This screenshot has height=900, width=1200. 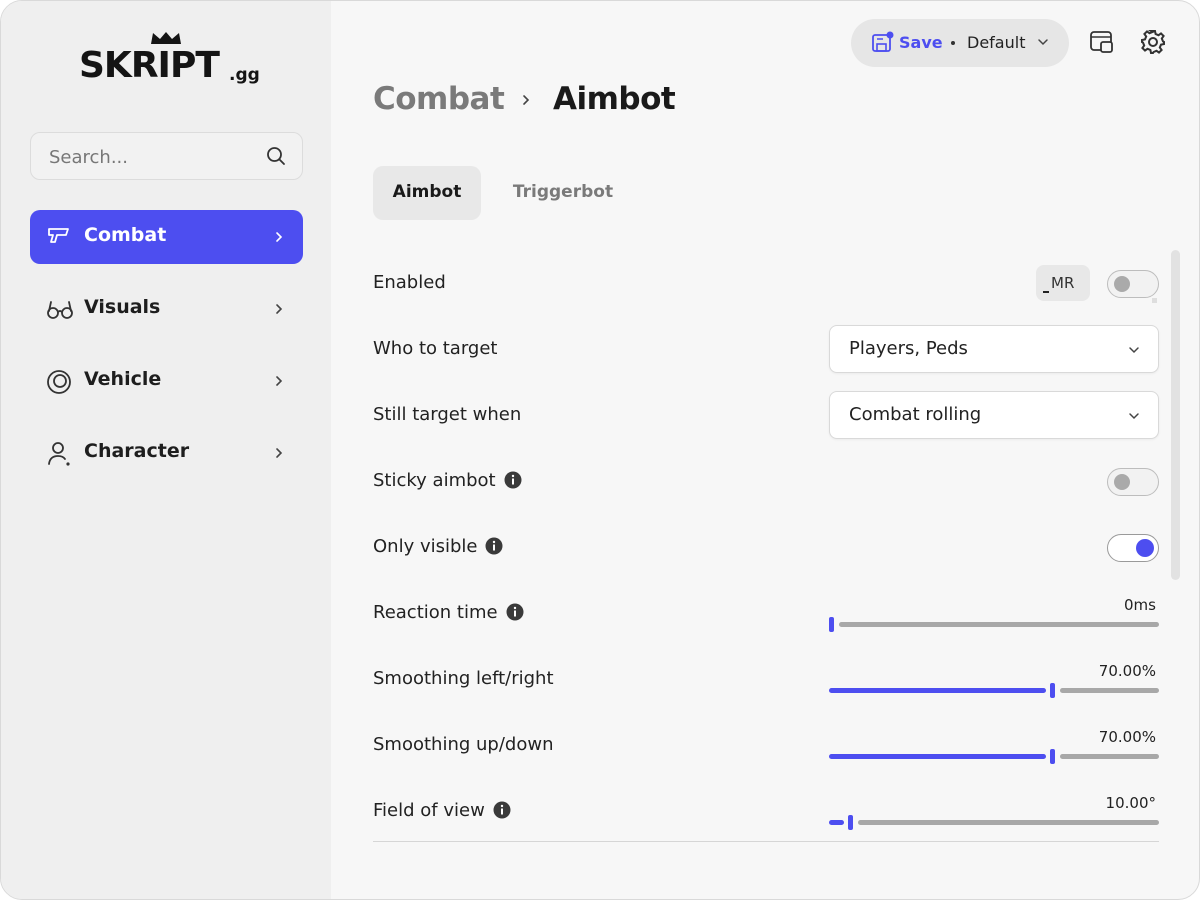 What do you see at coordinates (1127, 671) in the screenshot?
I see `smoothing-lr-value: 70.00%` at bounding box center [1127, 671].